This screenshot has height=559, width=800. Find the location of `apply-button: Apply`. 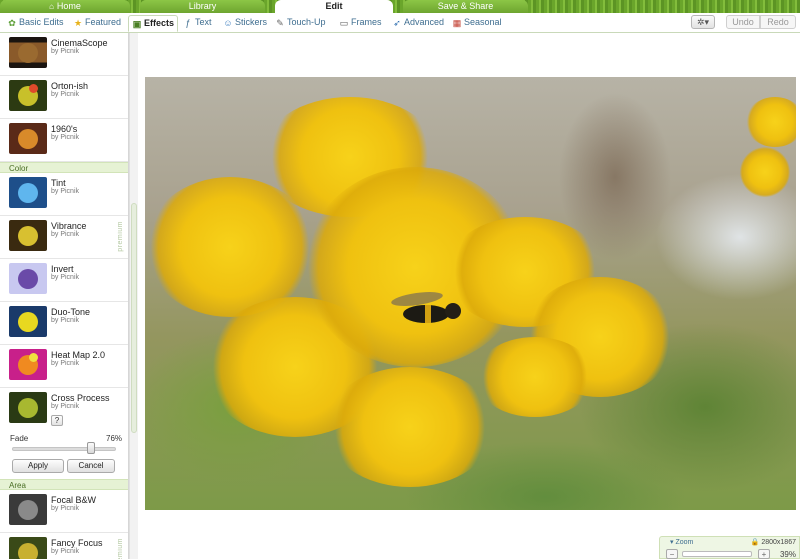

apply-button: Apply is located at coordinates (38, 466).